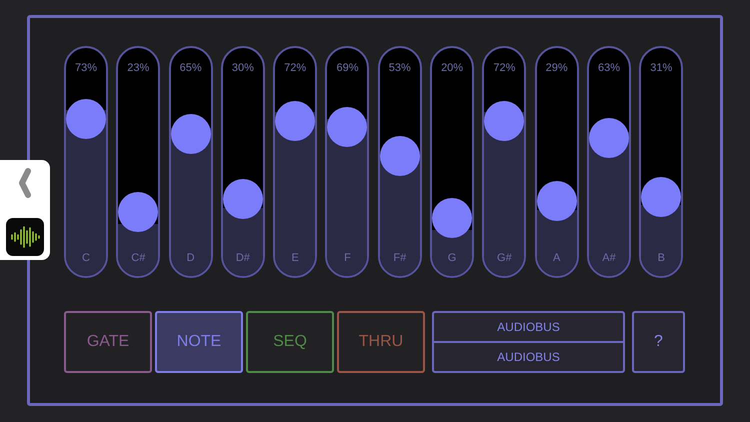 Image resolution: width=750 pixels, height=422 pixels. What do you see at coordinates (243, 258) in the screenshot?
I see `note-label: D#` at bounding box center [243, 258].